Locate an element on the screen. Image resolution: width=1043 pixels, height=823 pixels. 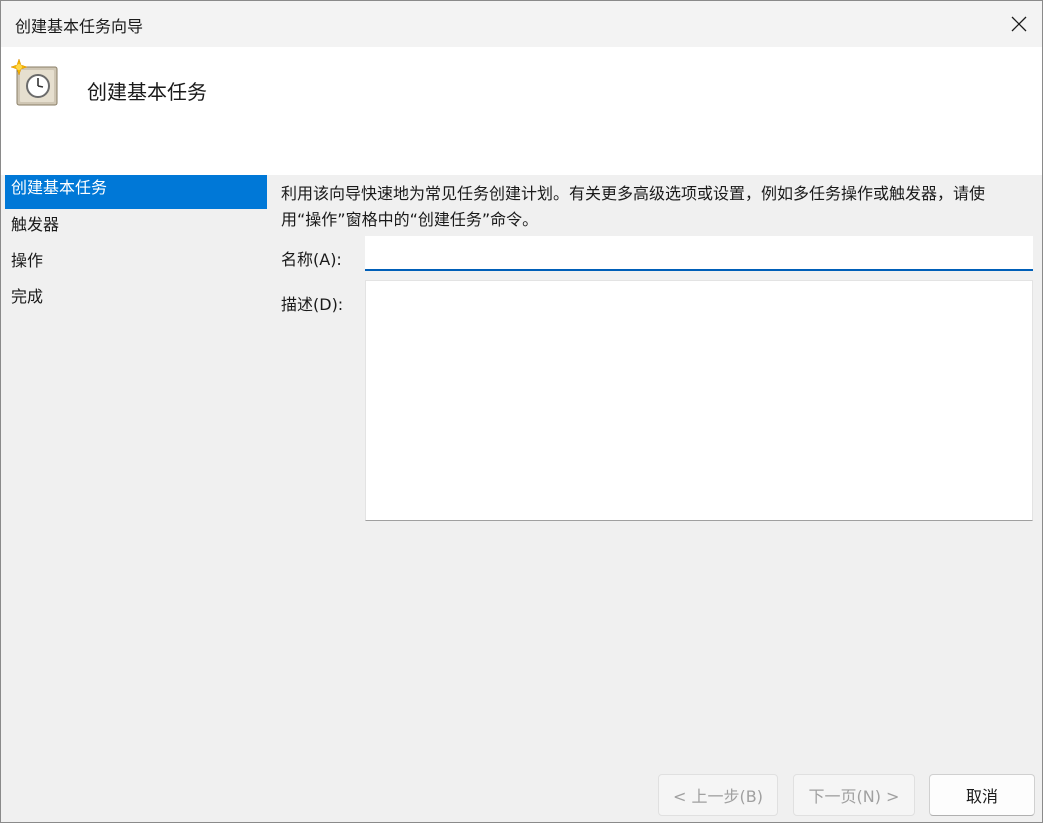
sidebar-item-create-basic-task: 创建基本任务 is located at coordinates (136, 192).